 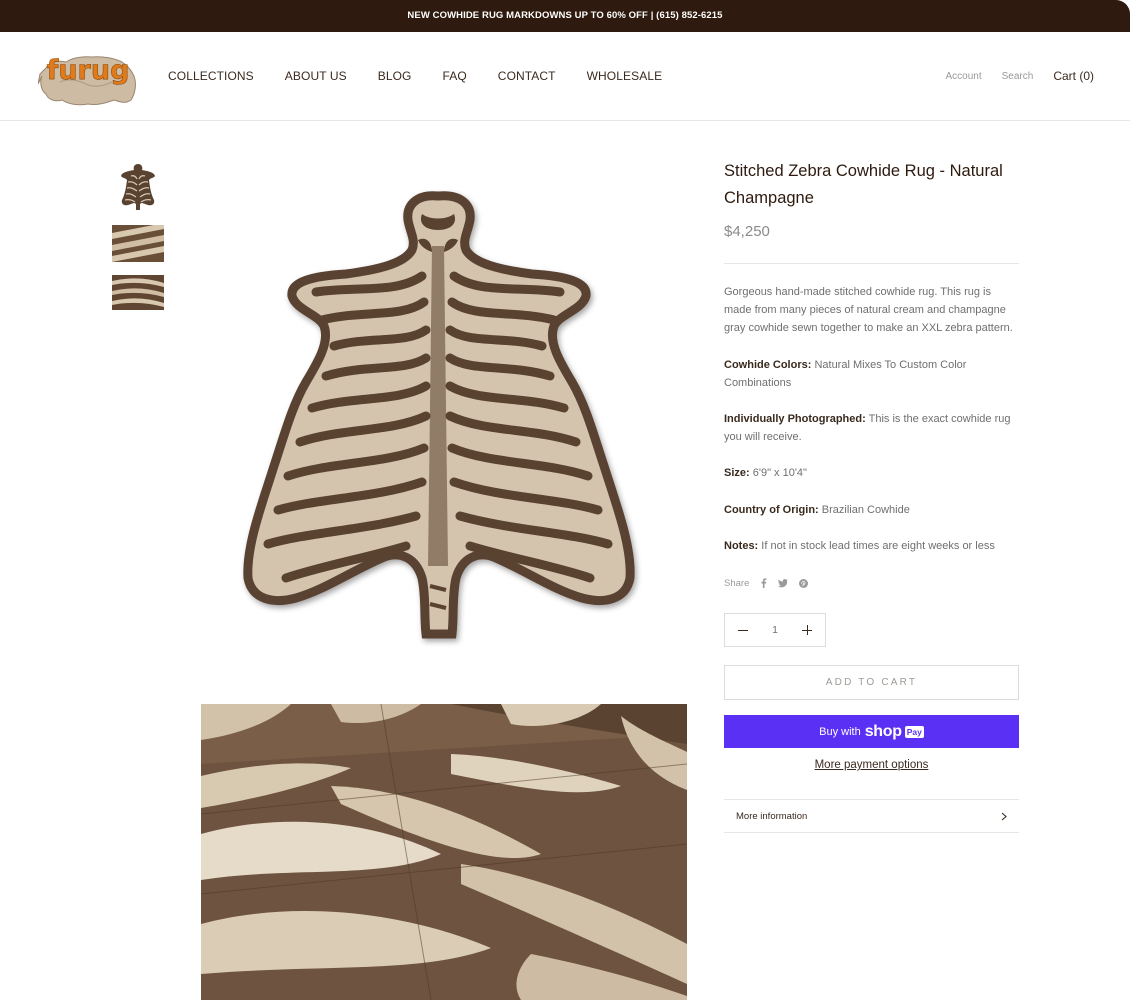 I want to click on nav-collections: COLLECTIONS, so click(x=211, y=76).